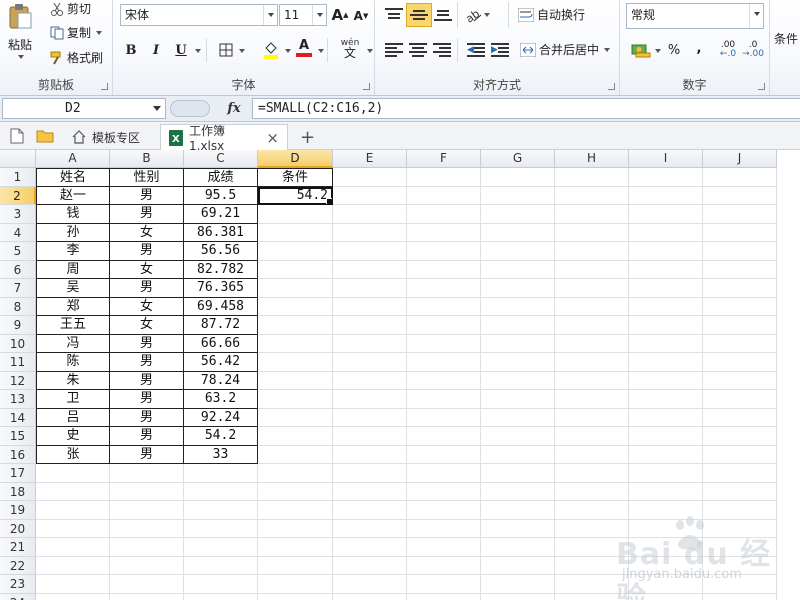 The width and height of the screenshot is (800, 600). Describe the element at coordinates (242, 51) in the screenshot. I see `border-dropdown-icon` at that location.